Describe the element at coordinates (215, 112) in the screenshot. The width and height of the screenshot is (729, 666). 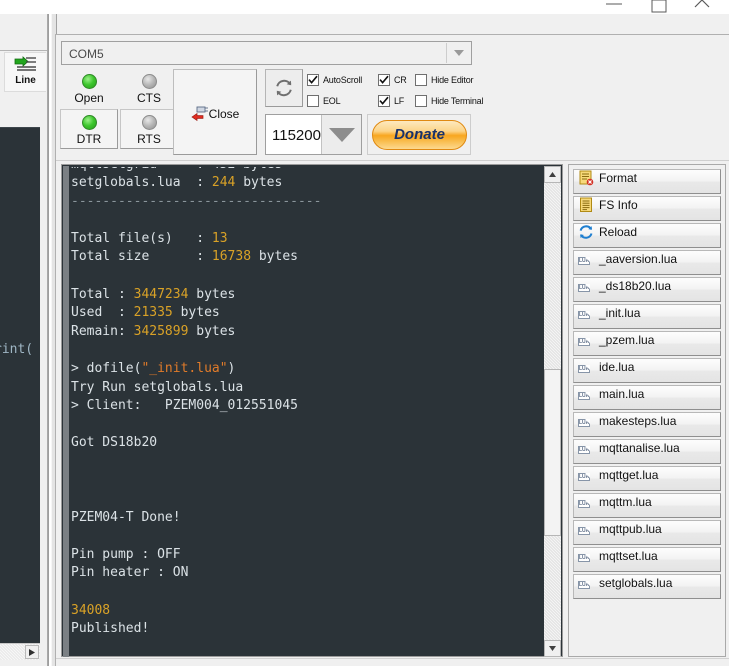
I see `close-port-button: Close` at that location.